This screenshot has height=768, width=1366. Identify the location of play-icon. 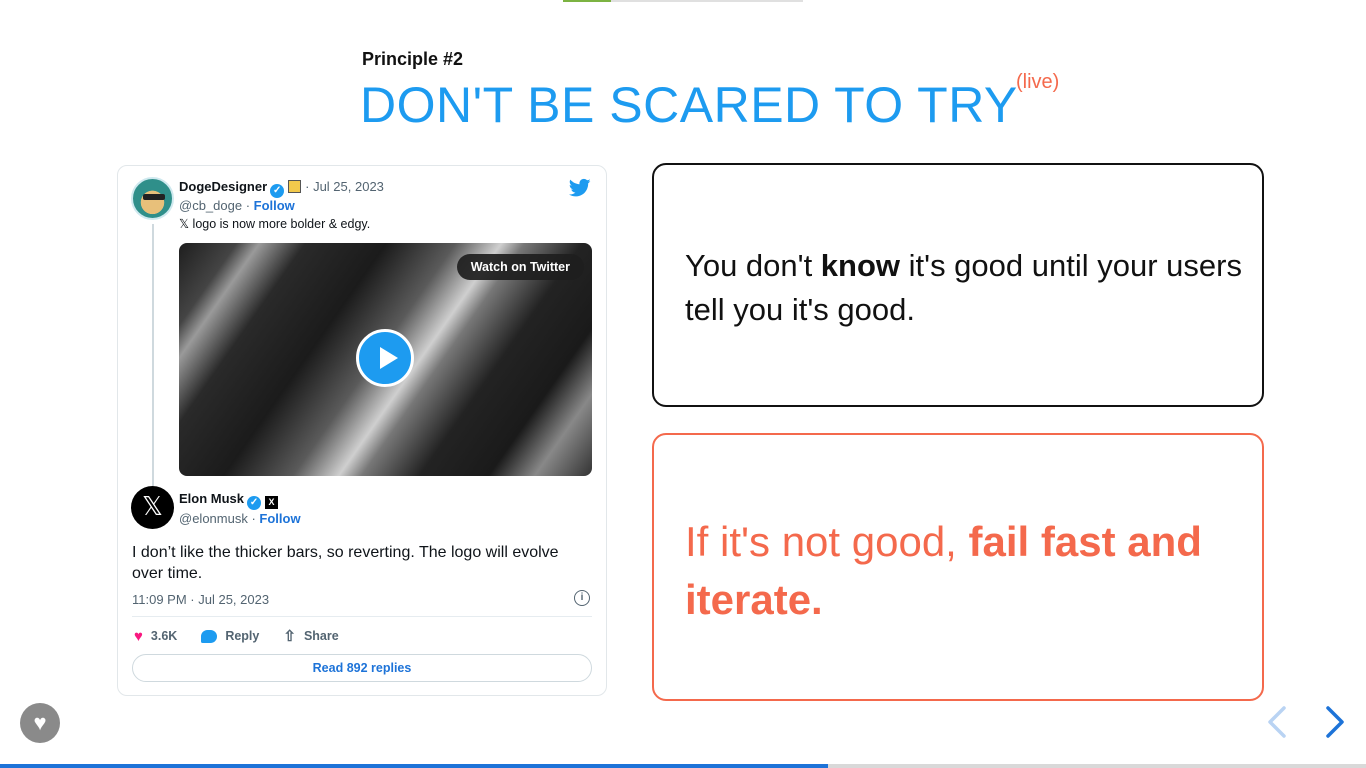
(385, 358).